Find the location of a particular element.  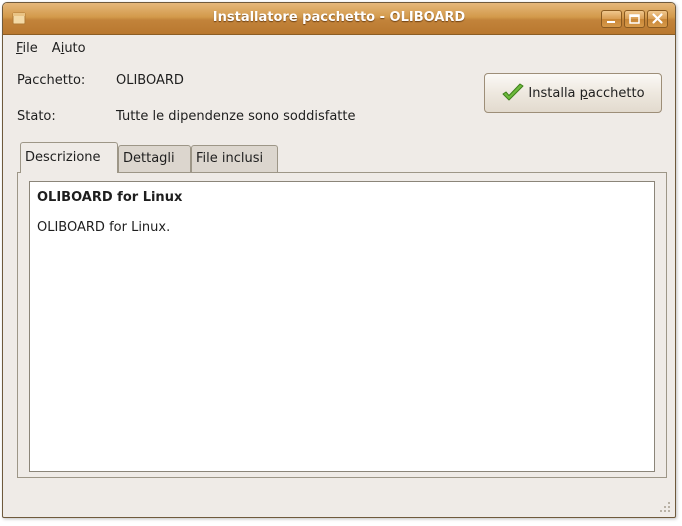

title-bar: Installatore pacchetto - OLIBOARD is located at coordinates (339, 19).